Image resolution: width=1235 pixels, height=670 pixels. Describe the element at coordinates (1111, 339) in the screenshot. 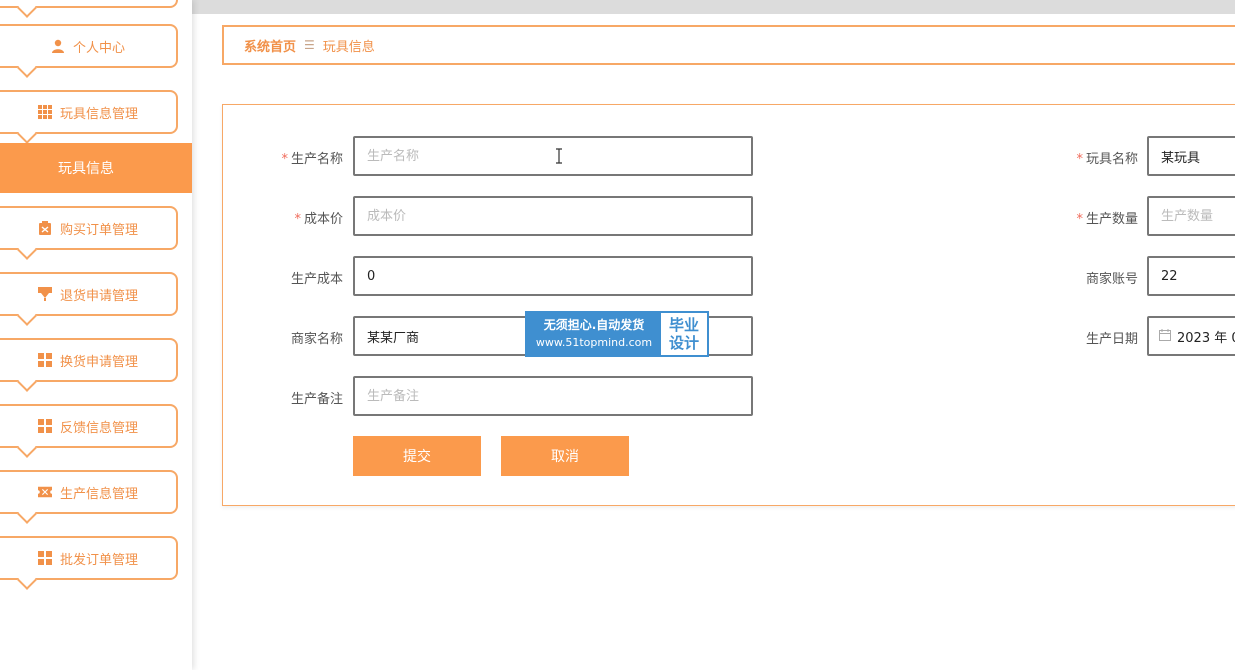

I see `production-date-label: 生产日期` at that location.